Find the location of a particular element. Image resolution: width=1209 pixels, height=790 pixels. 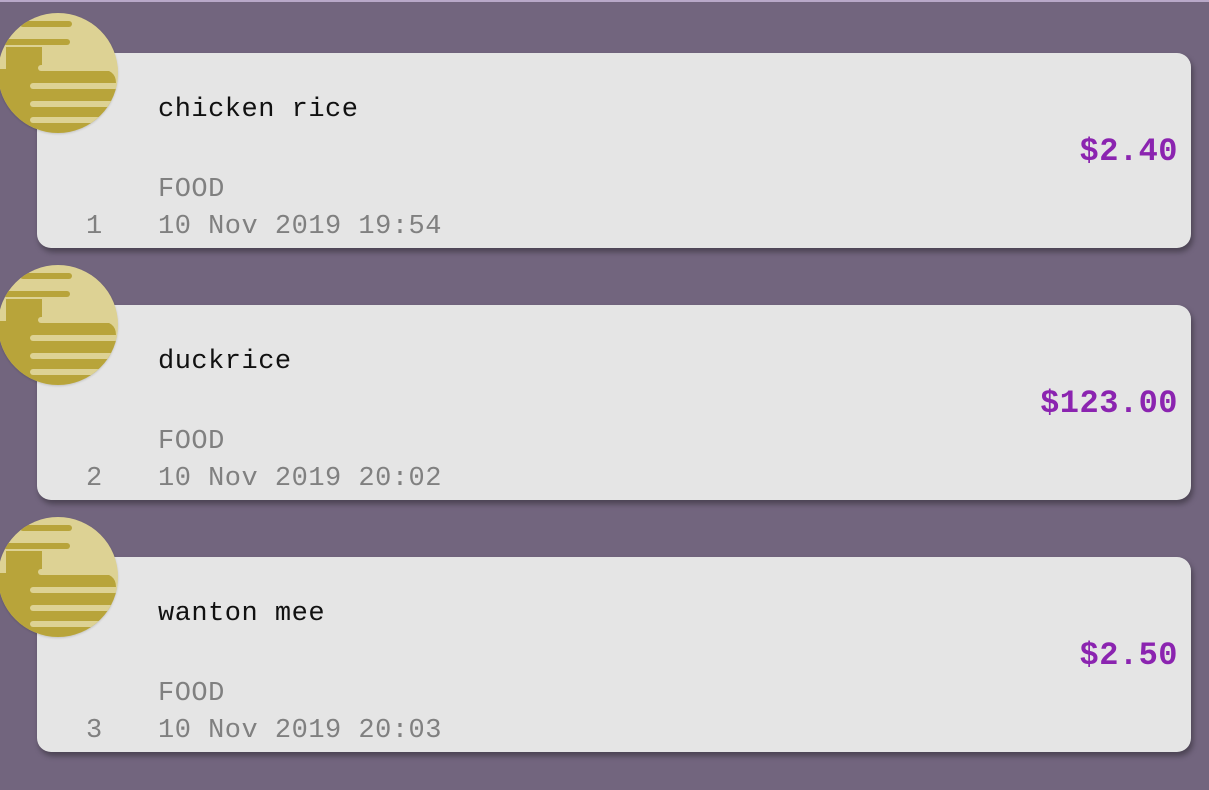

expense-index: 1 is located at coordinates (94, 227).